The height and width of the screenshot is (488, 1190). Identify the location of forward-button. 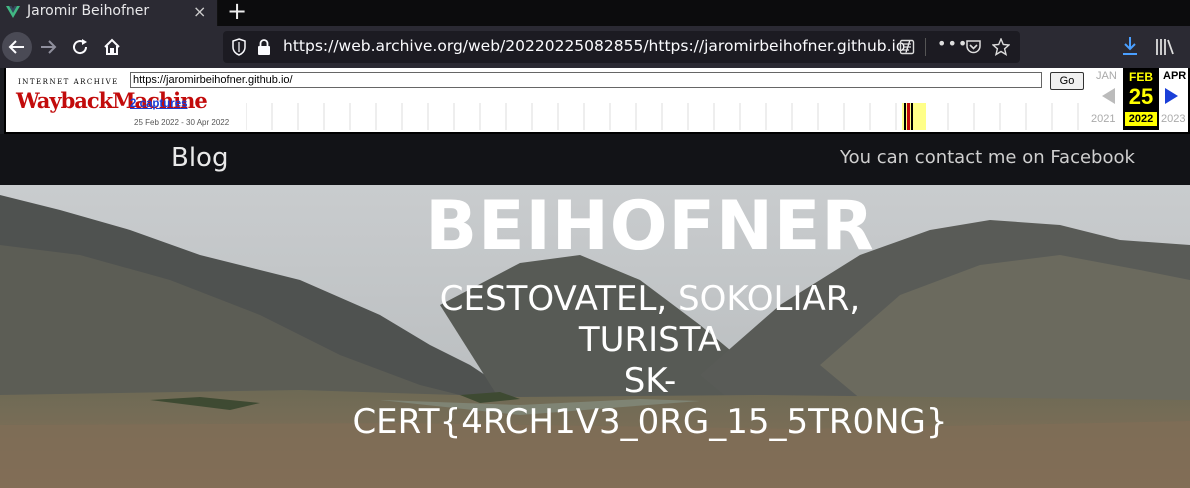
(48, 47).